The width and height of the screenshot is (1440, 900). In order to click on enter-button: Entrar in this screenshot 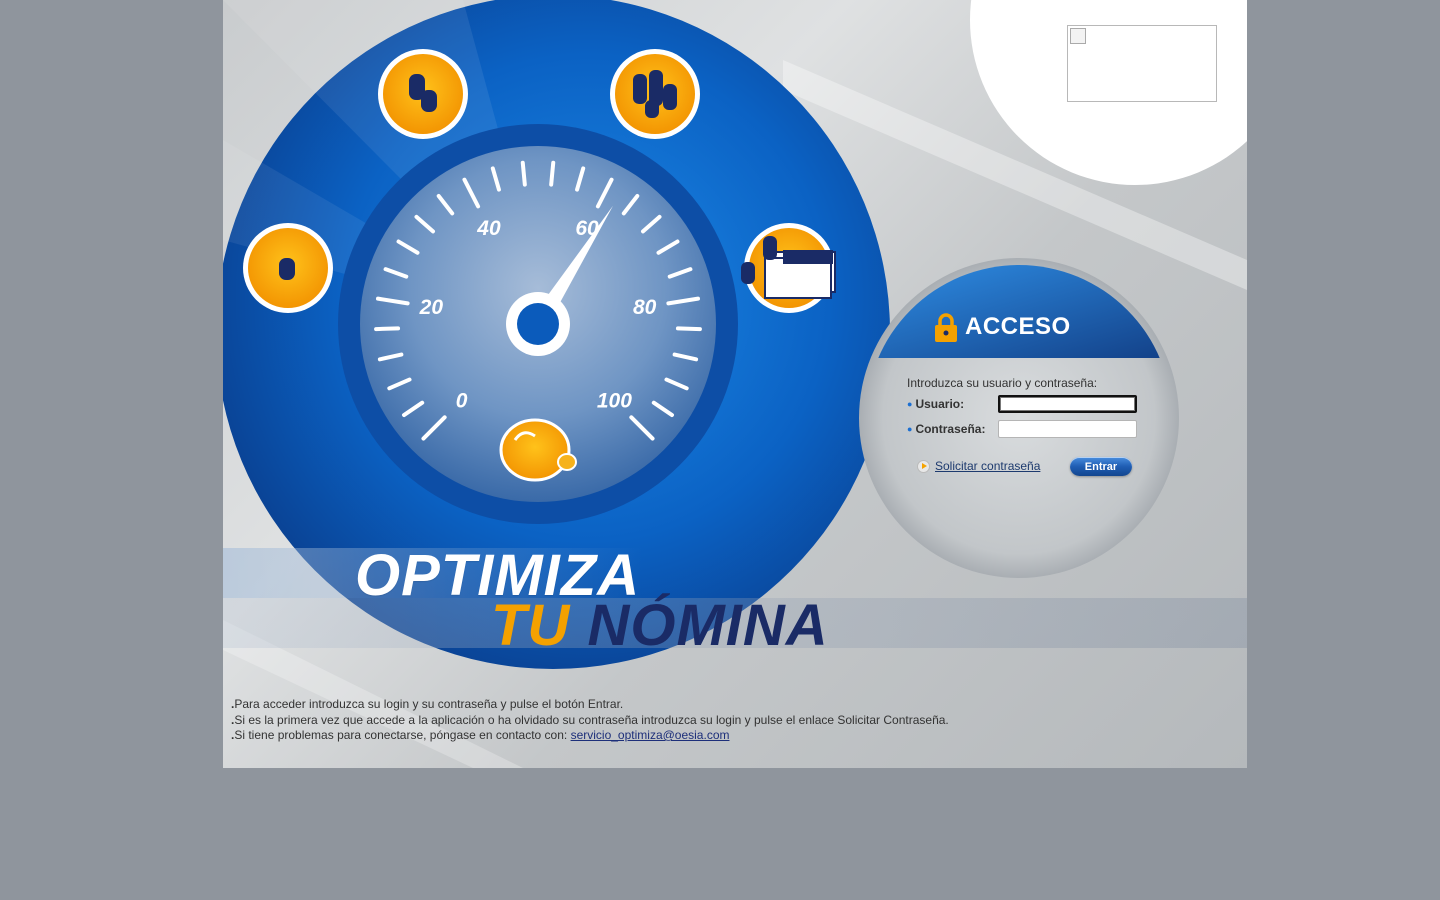, I will do `click(1101, 466)`.